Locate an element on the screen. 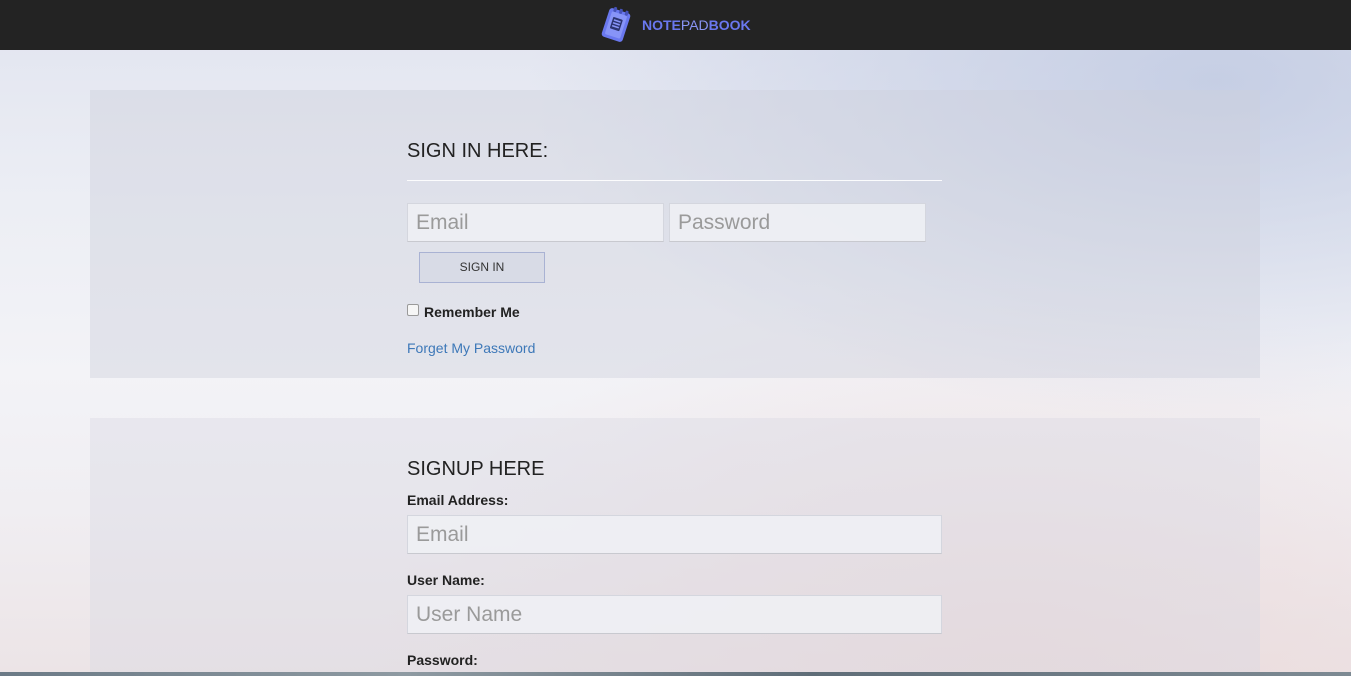  notepad-icon is located at coordinates (616, 24).